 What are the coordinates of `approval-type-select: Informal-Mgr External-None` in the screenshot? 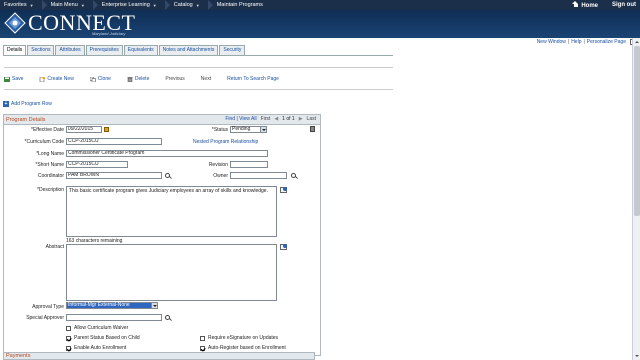 It's located at (112, 305).